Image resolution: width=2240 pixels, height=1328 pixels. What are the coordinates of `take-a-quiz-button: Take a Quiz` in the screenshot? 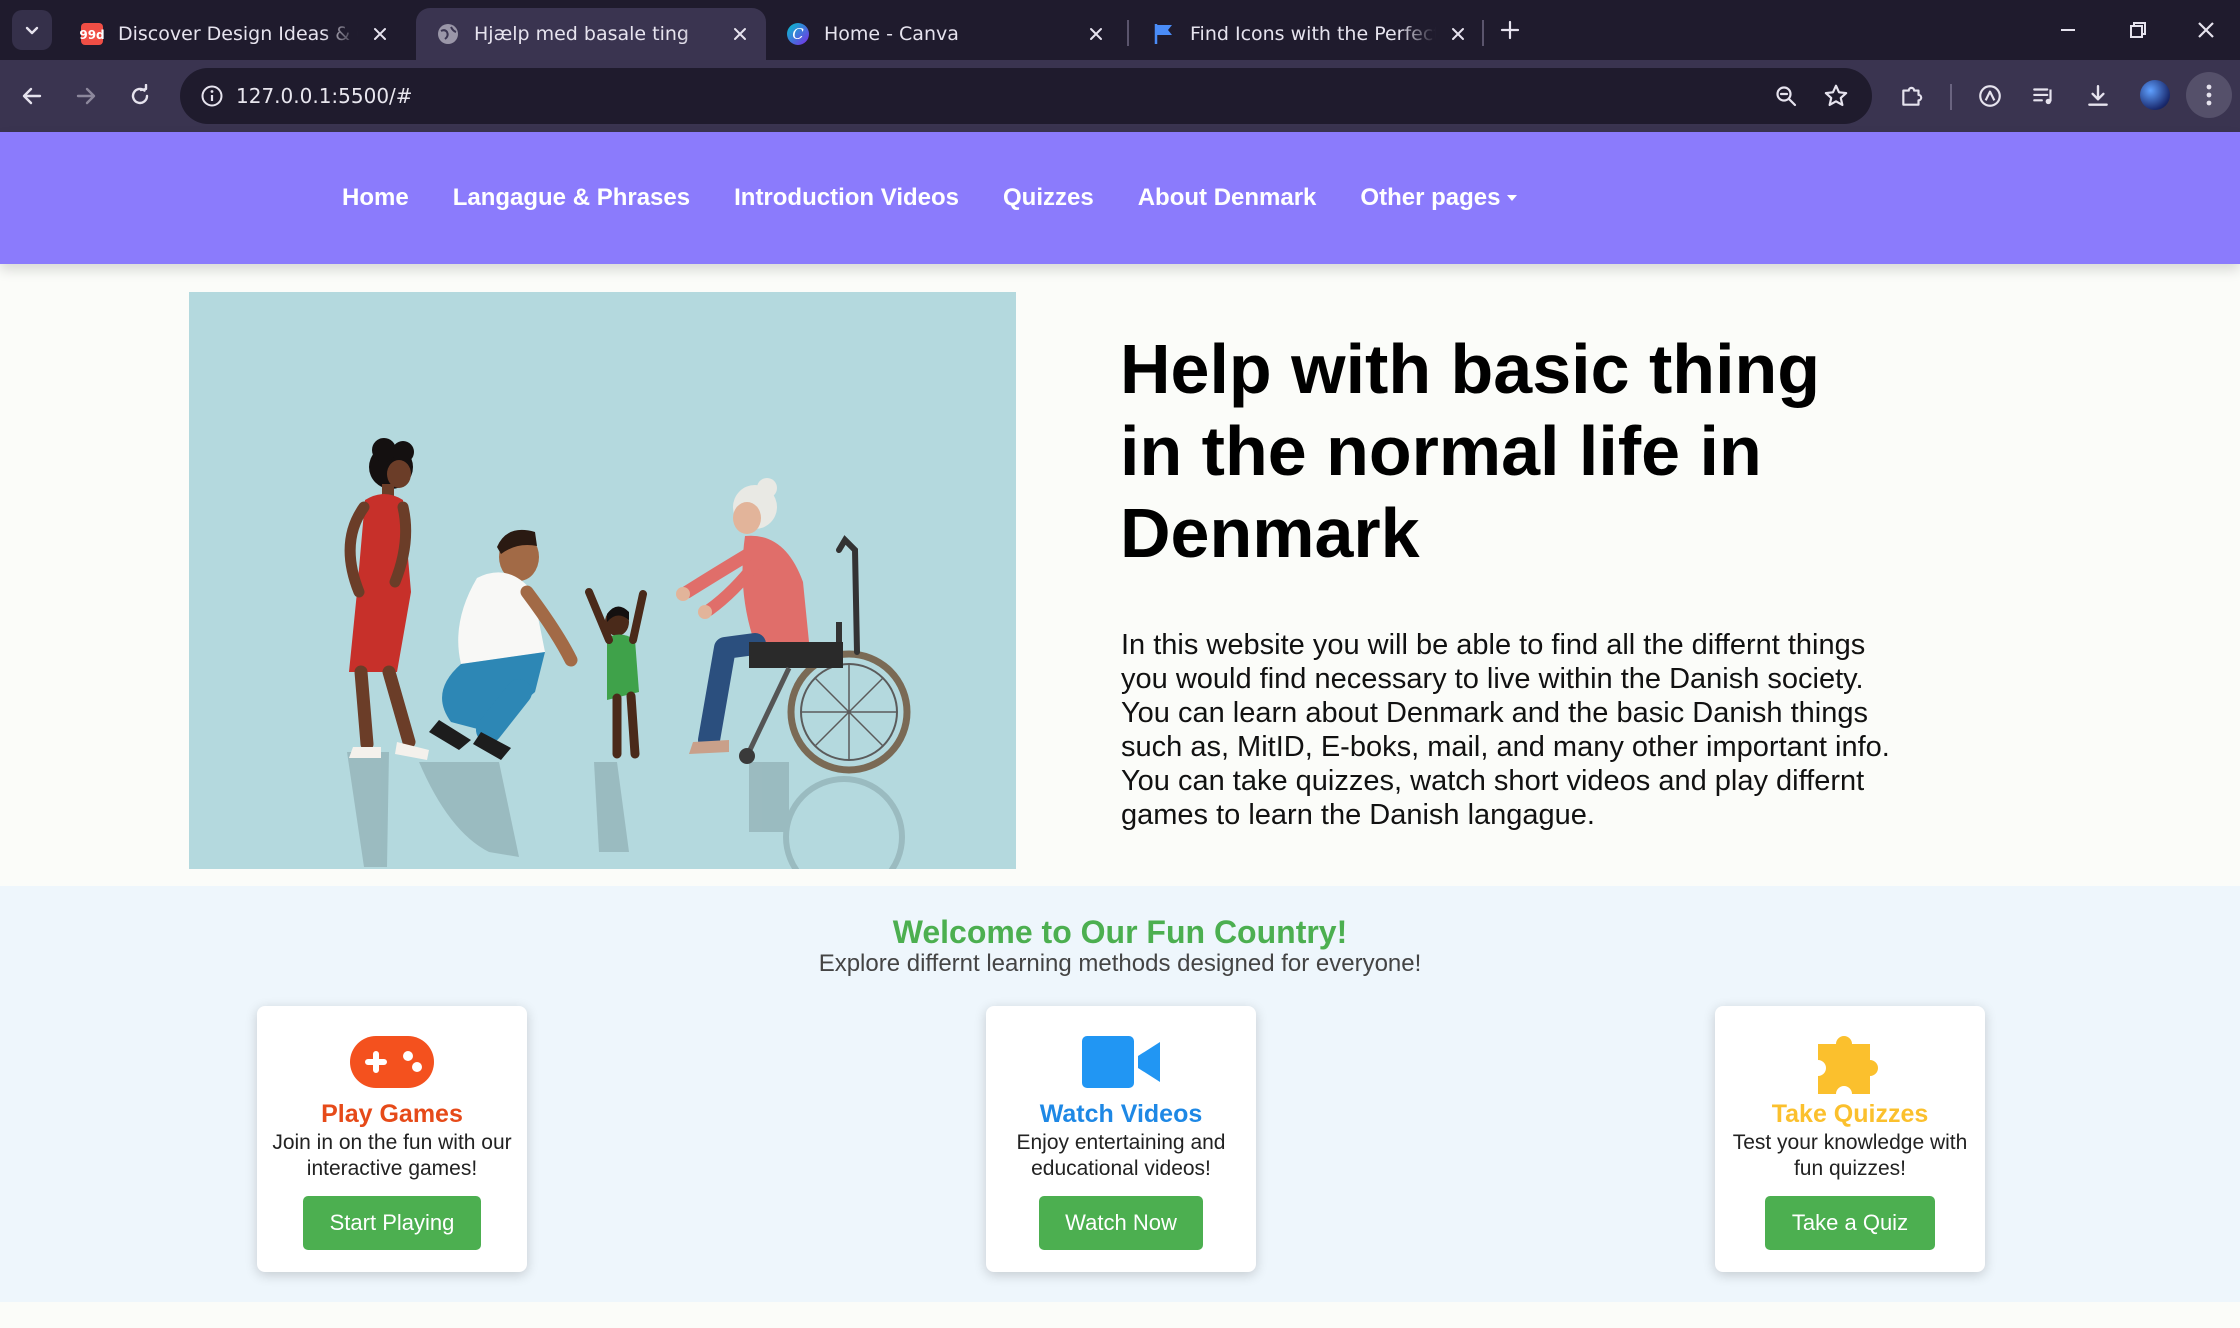 It's located at (1850, 1223).